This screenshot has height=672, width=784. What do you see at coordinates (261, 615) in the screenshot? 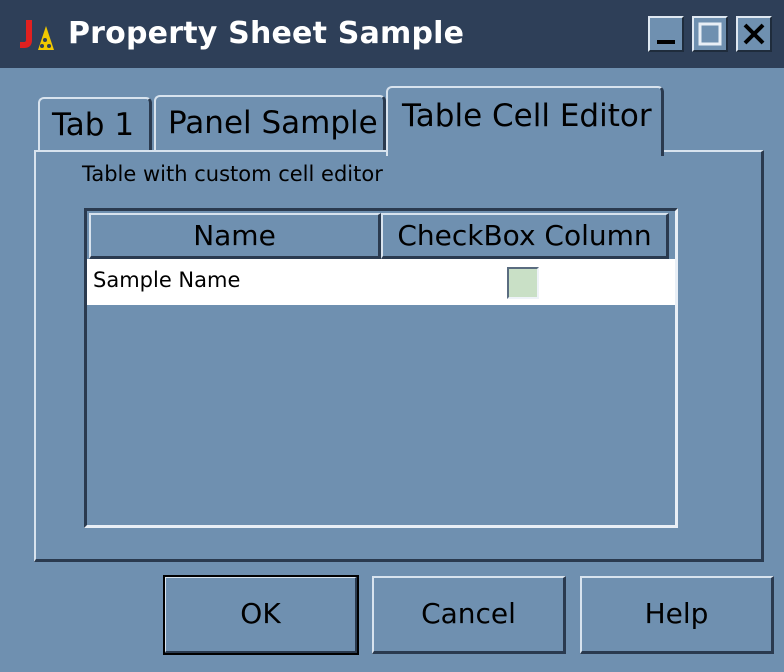
I see `ok-button: OK` at bounding box center [261, 615].